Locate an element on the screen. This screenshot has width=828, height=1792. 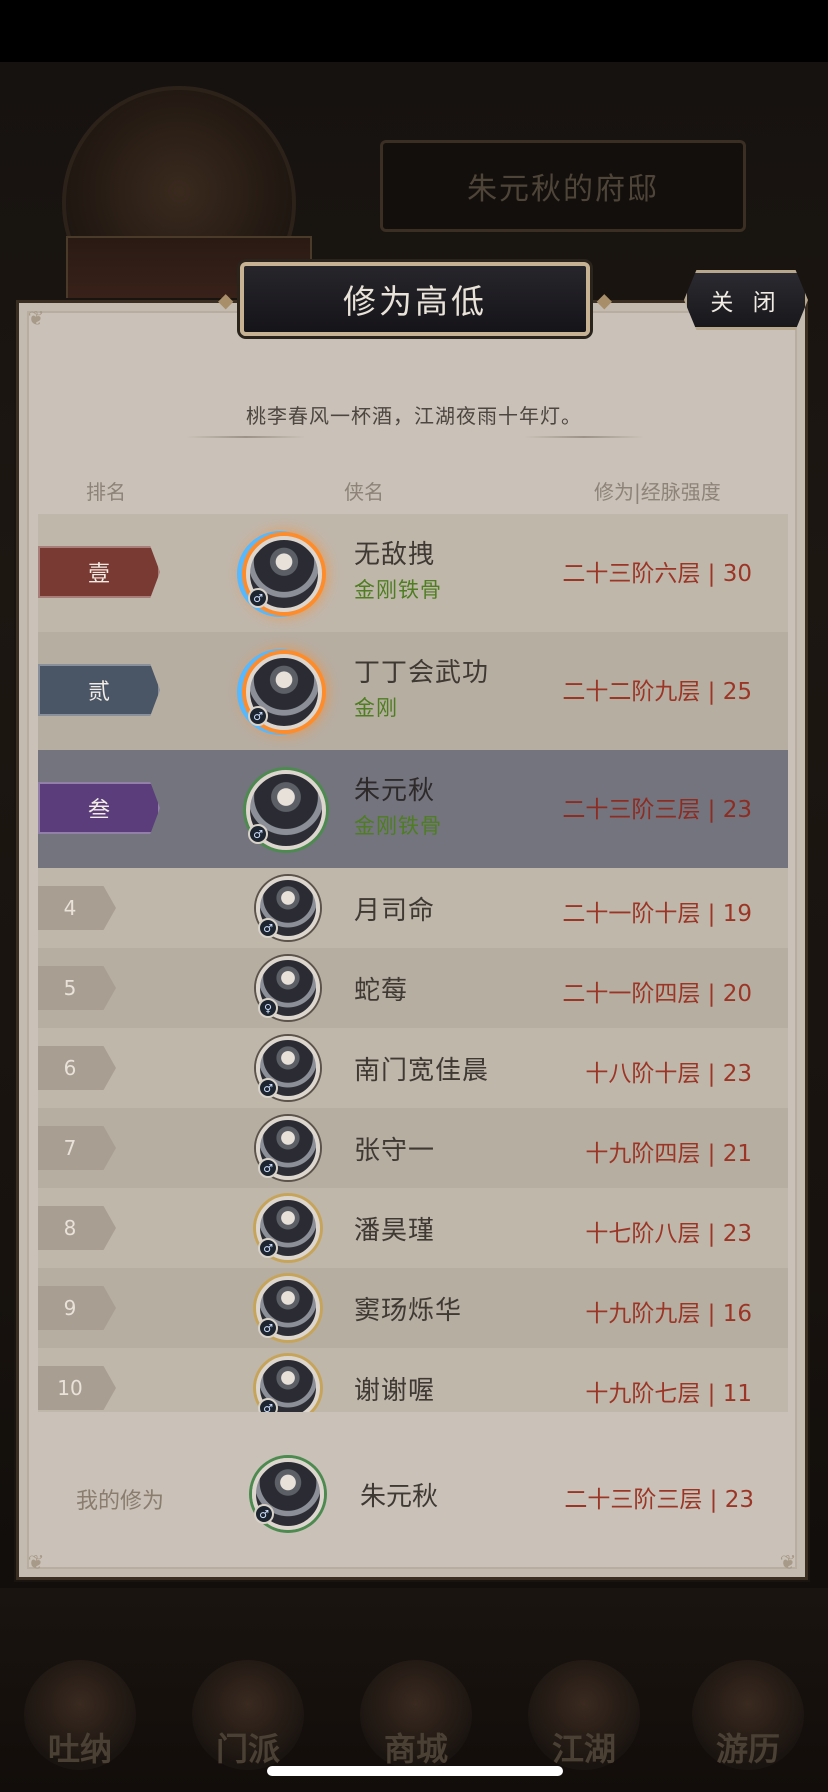
ranking-row-6: 6 ♂ 南门宽佳晨 十八阶十层 | 23 is located at coordinates (413, 1068).